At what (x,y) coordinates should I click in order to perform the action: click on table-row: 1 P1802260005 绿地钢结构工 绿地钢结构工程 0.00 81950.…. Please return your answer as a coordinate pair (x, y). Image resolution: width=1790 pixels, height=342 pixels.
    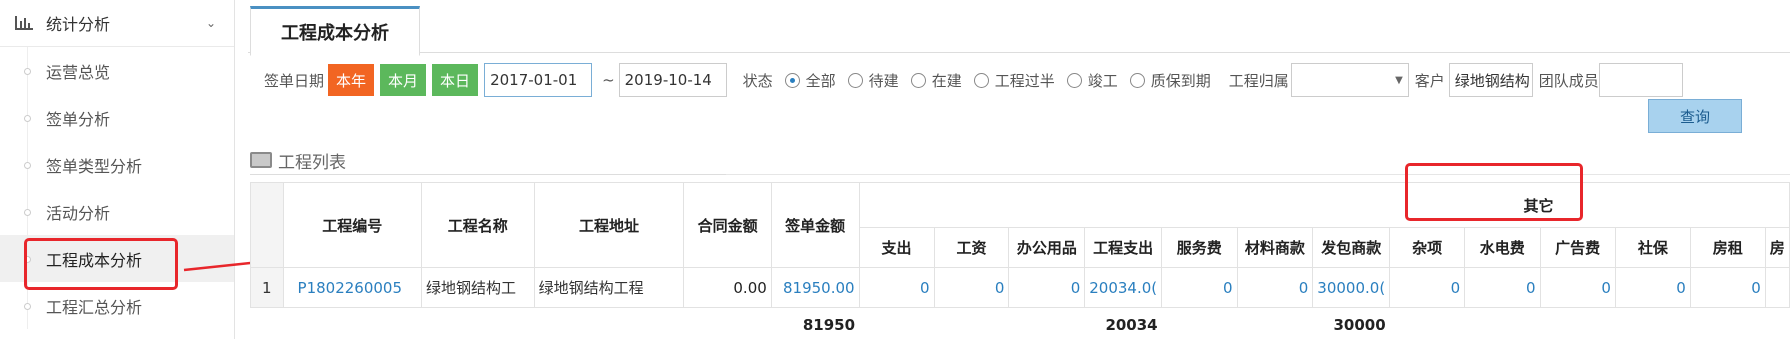
    Looking at the image, I should click on (1020, 287).